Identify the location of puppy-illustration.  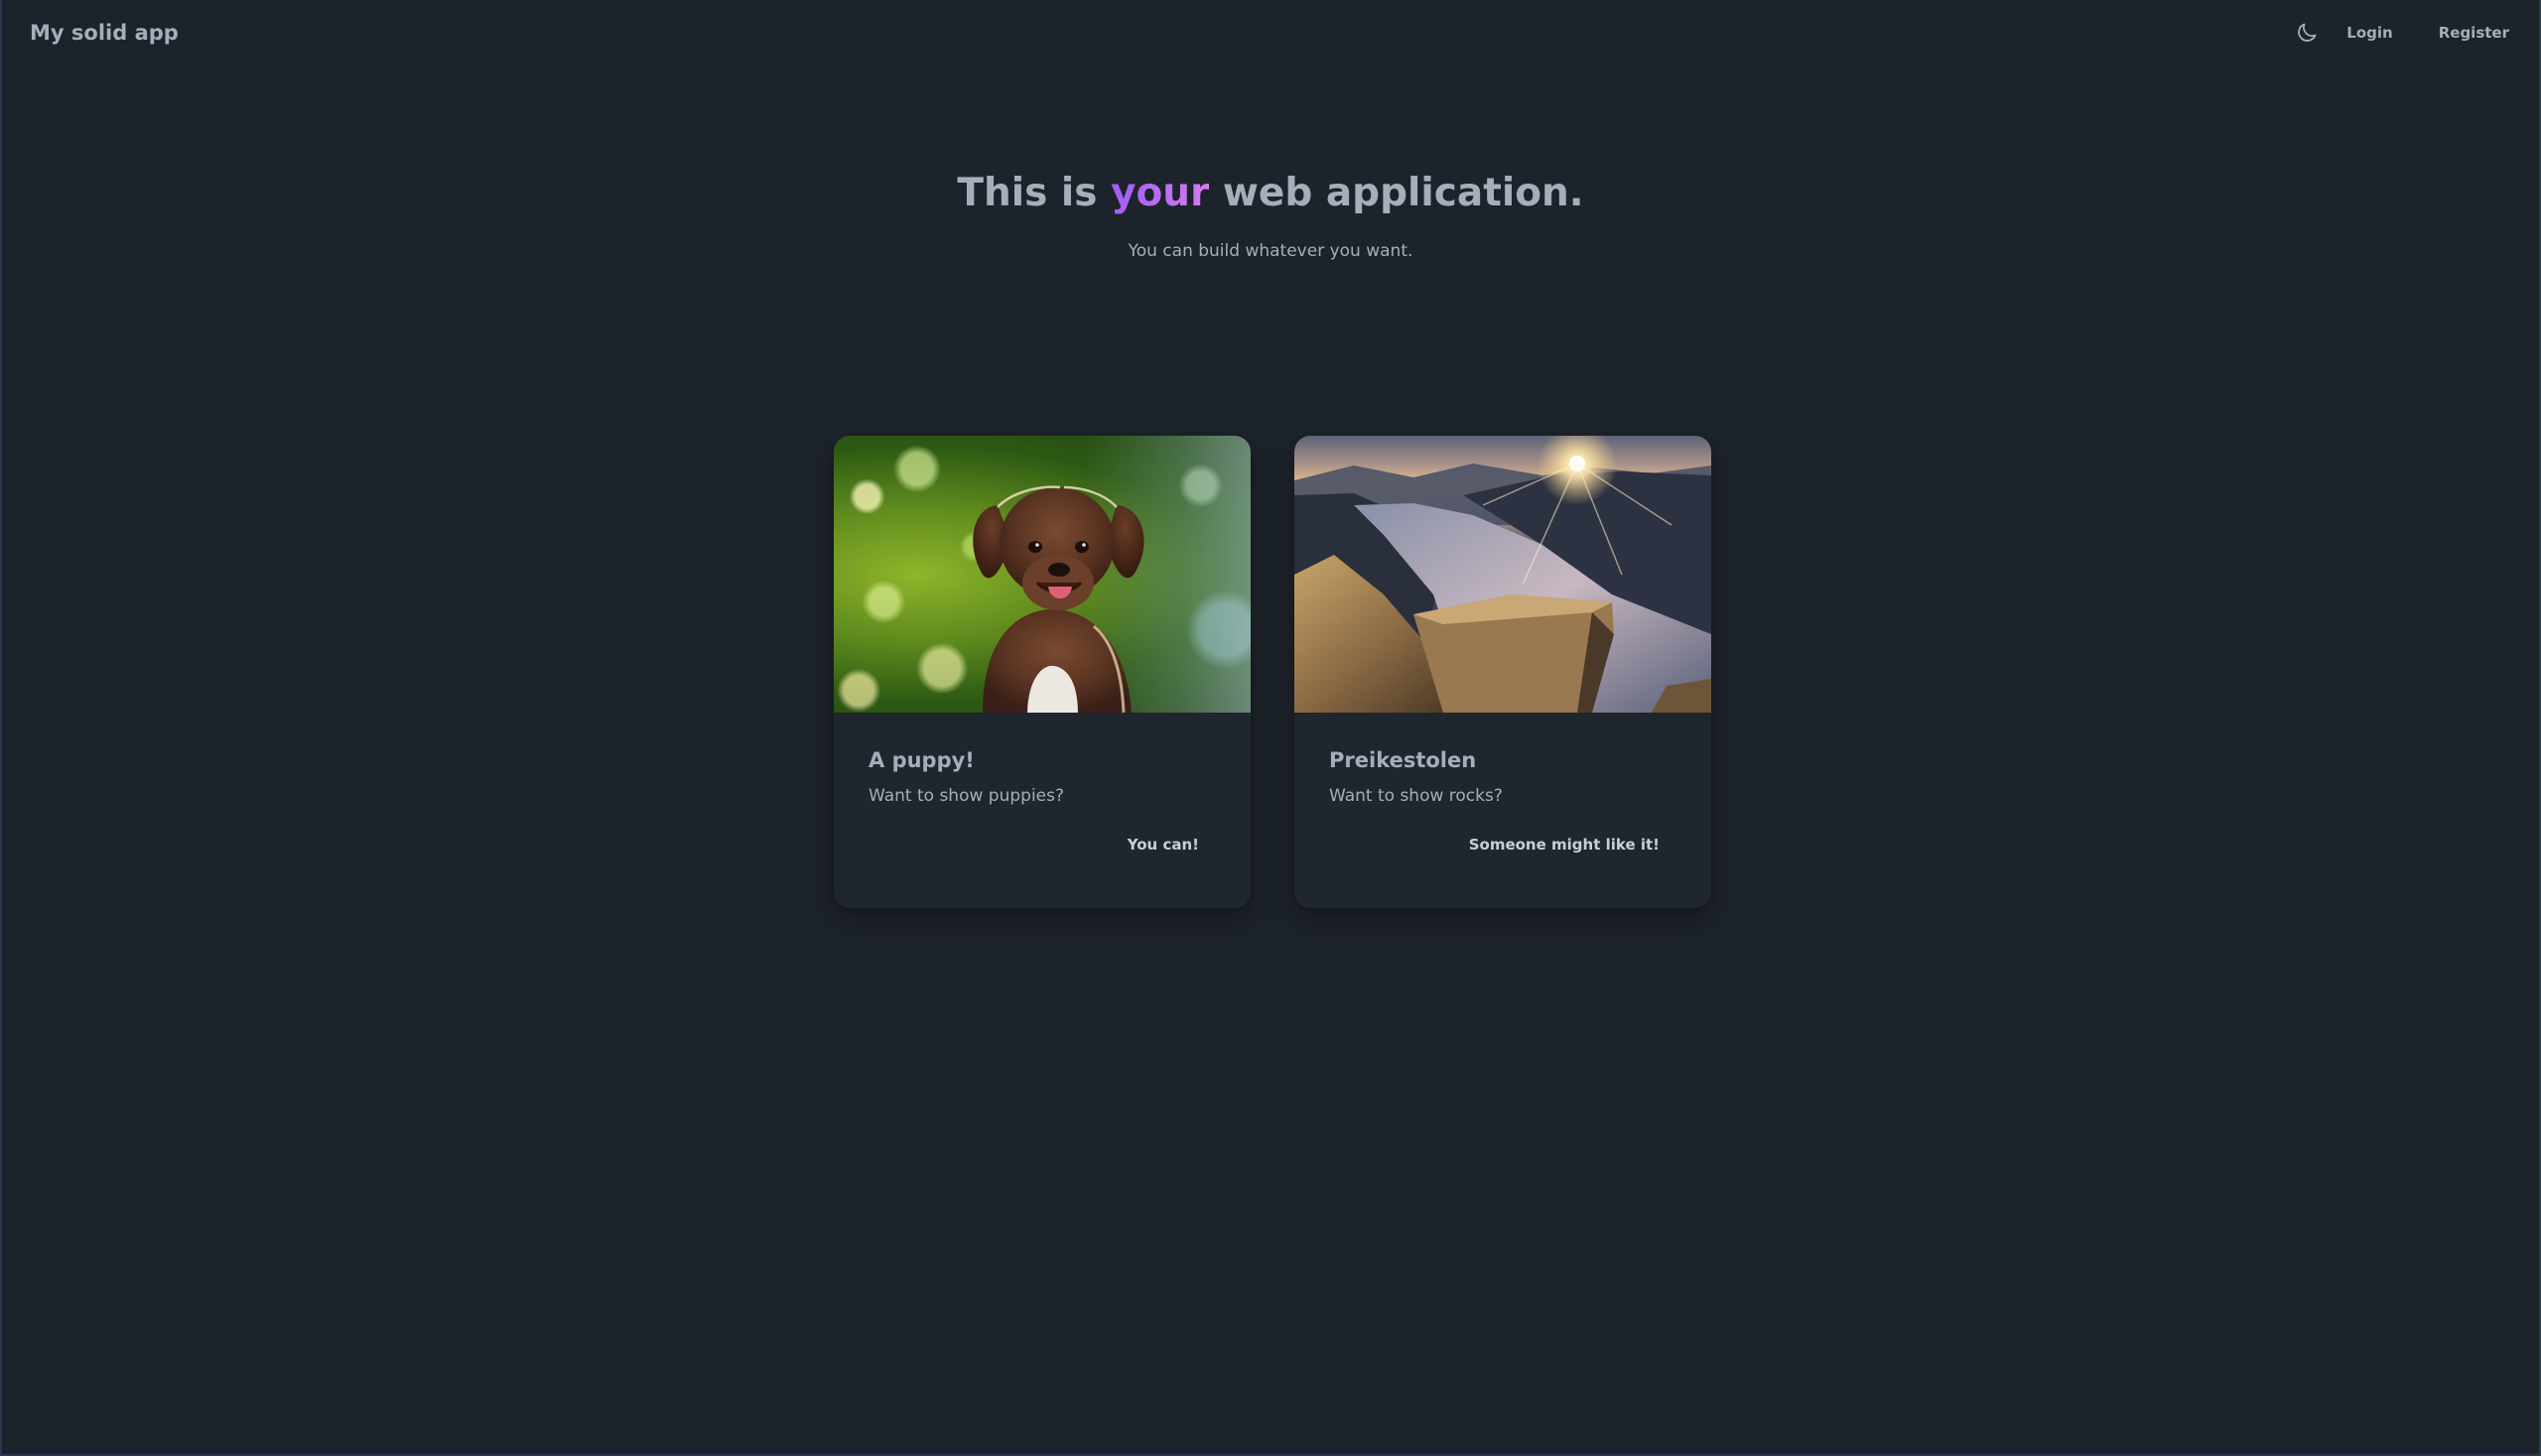
(1058, 599).